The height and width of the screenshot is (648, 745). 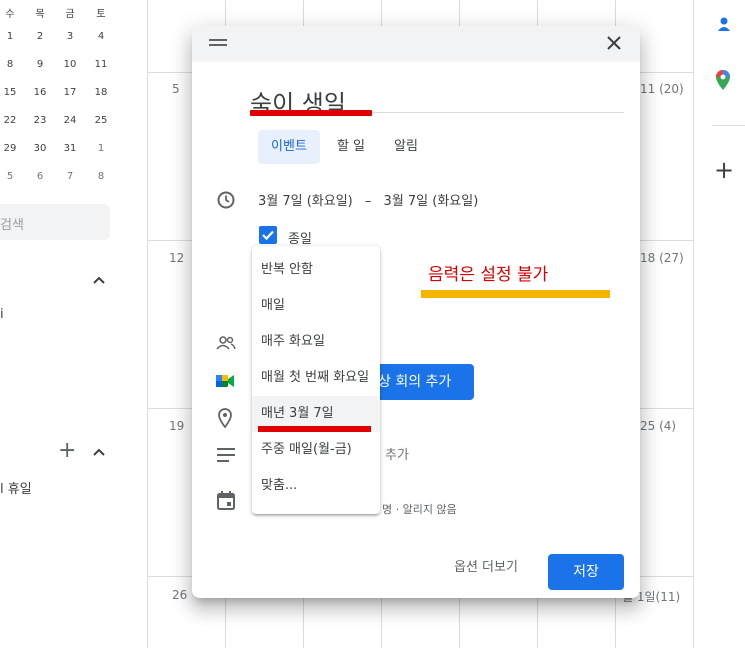 What do you see at coordinates (70, 64) in the screenshot?
I see `mini-calendar-day: 10` at bounding box center [70, 64].